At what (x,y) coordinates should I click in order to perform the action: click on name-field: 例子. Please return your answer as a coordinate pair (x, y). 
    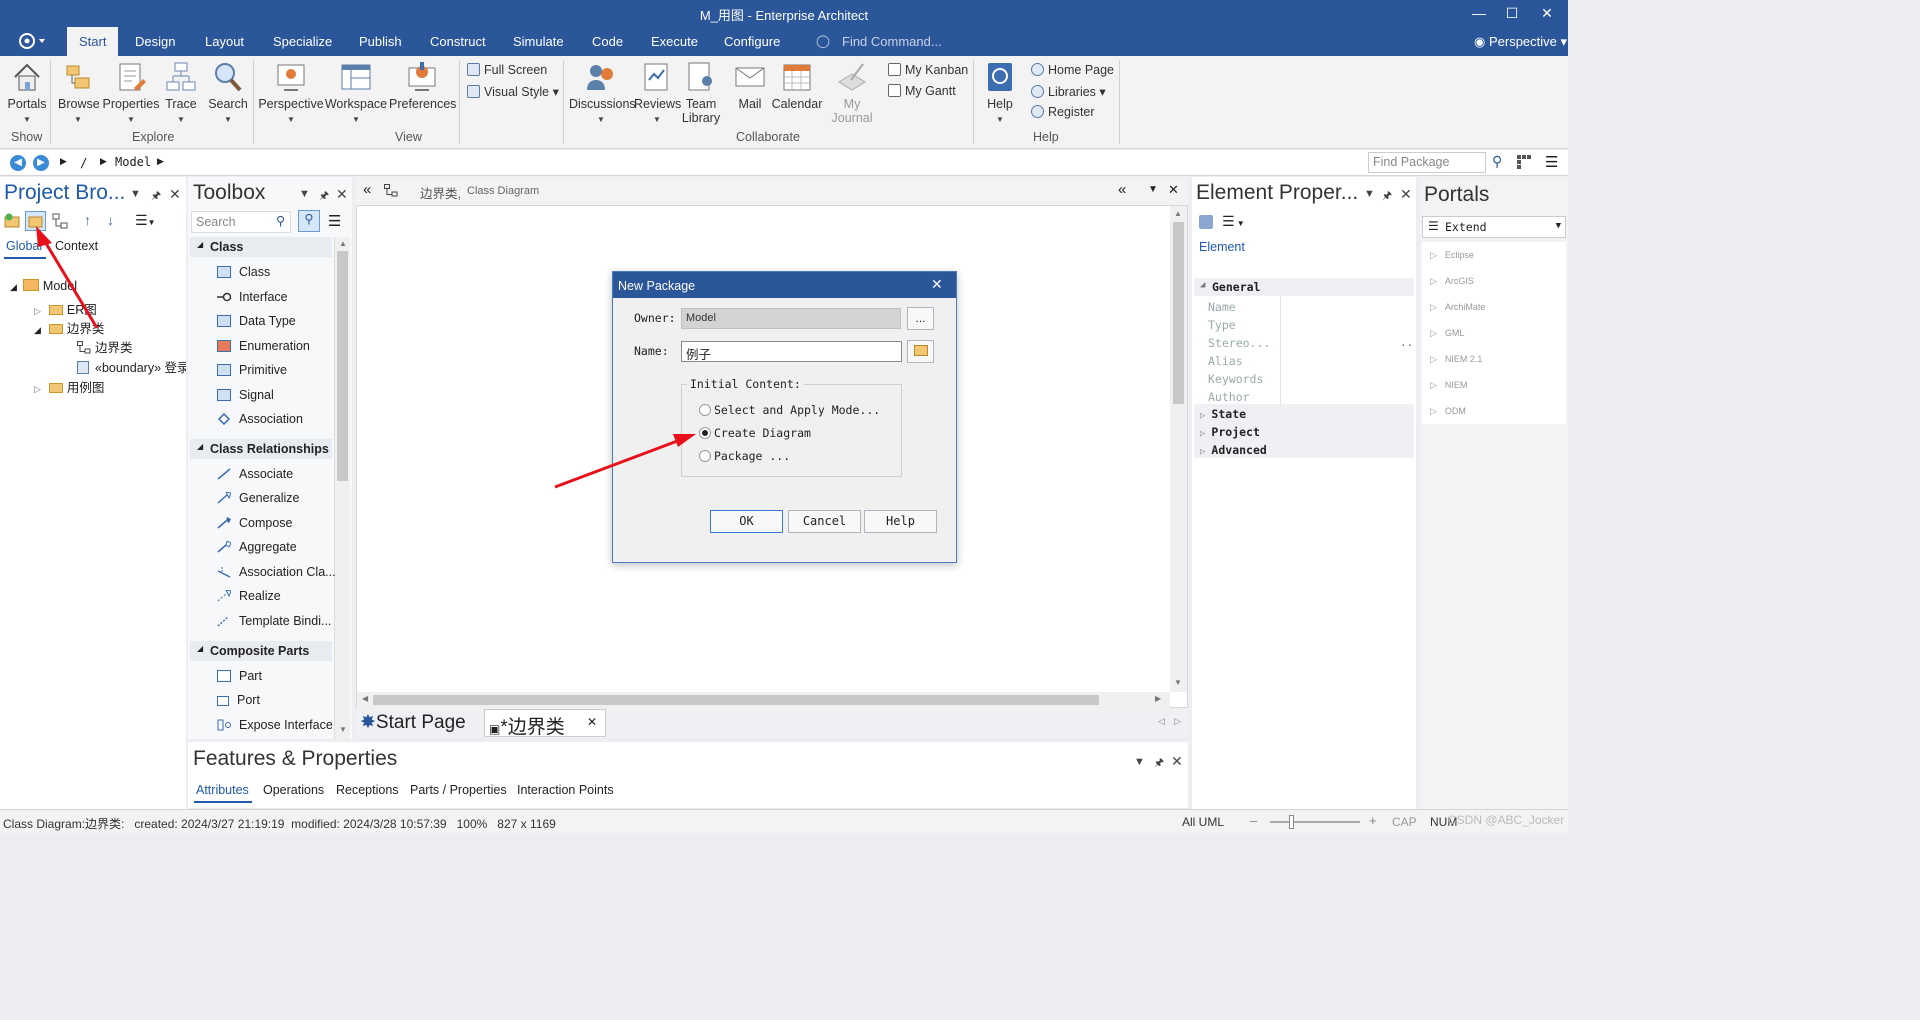
    Looking at the image, I should click on (791, 351).